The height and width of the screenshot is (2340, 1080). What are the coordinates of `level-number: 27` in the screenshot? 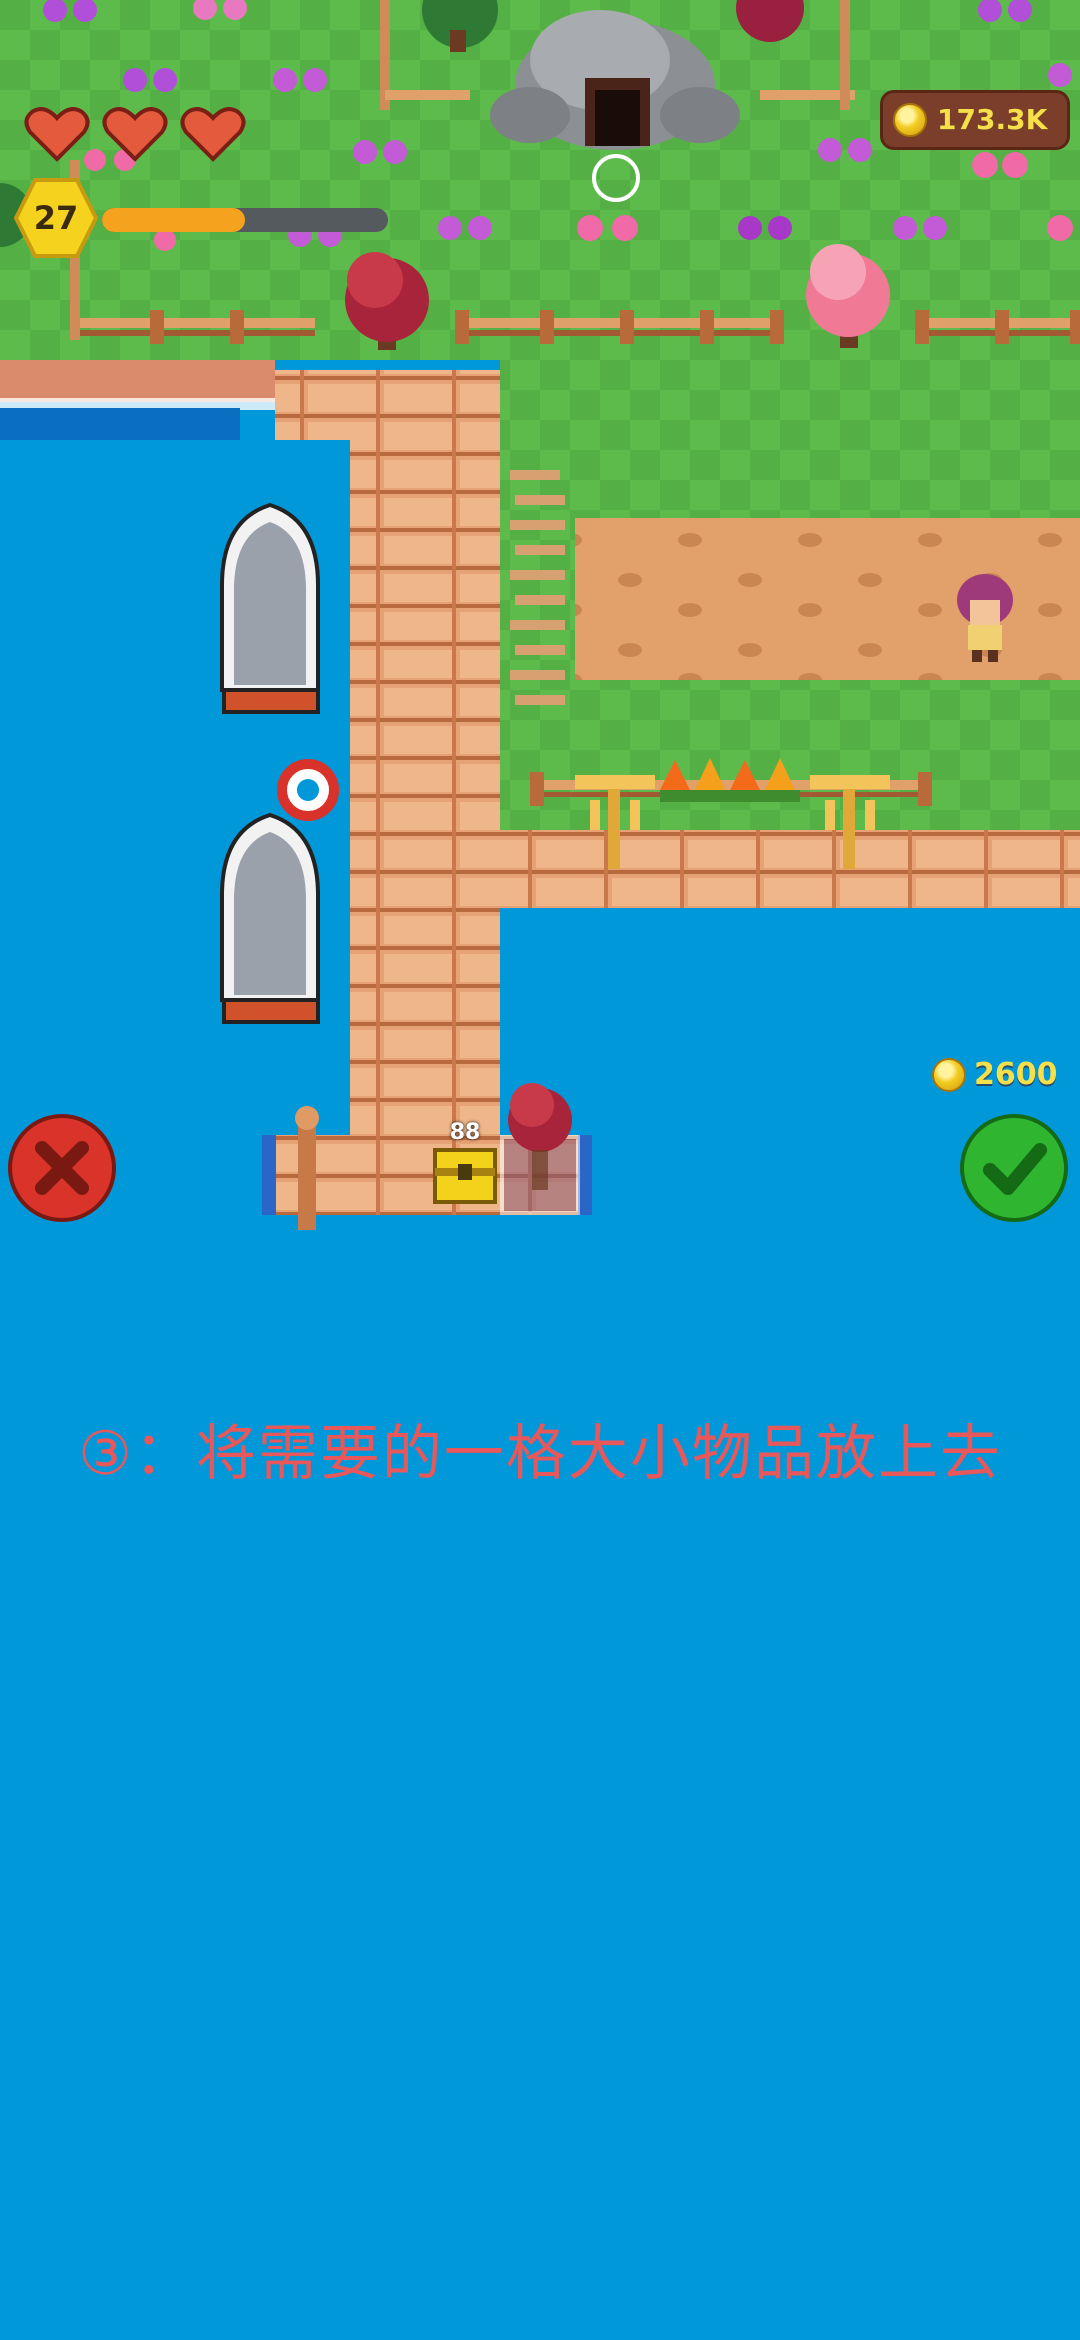 It's located at (56, 218).